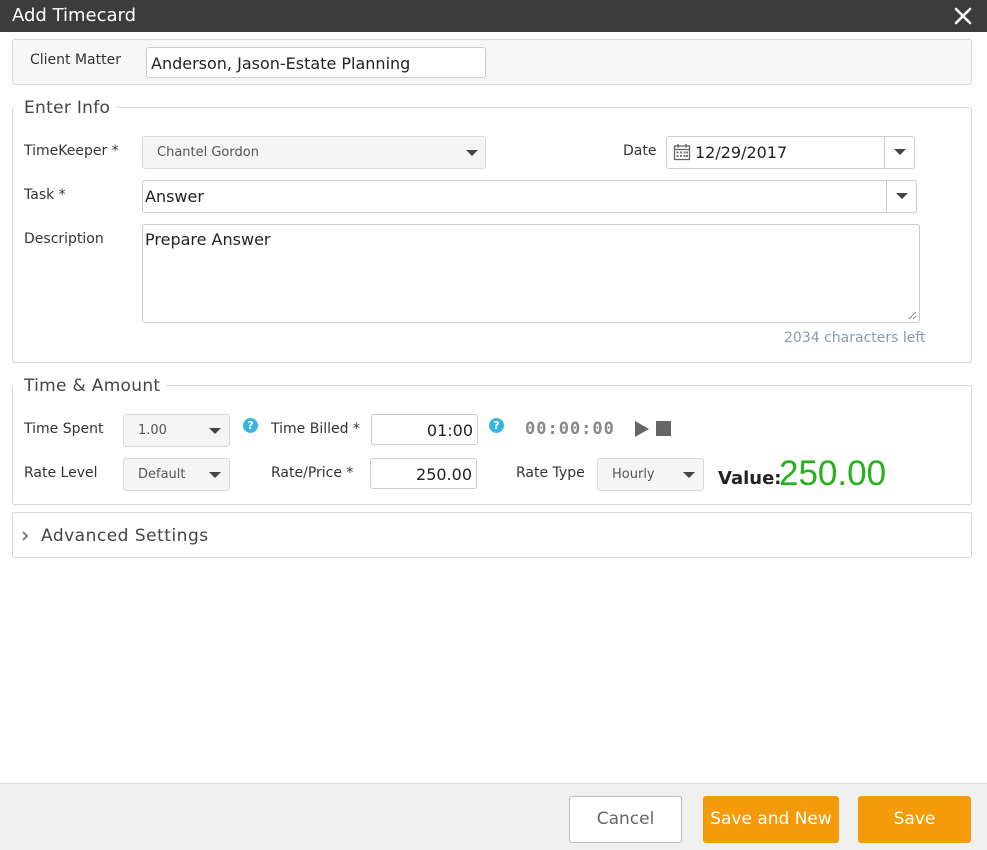 The image size is (987, 850). What do you see at coordinates (493, 16) in the screenshot?
I see `dialog-titlebar: Add Timecard` at bounding box center [493, 16].